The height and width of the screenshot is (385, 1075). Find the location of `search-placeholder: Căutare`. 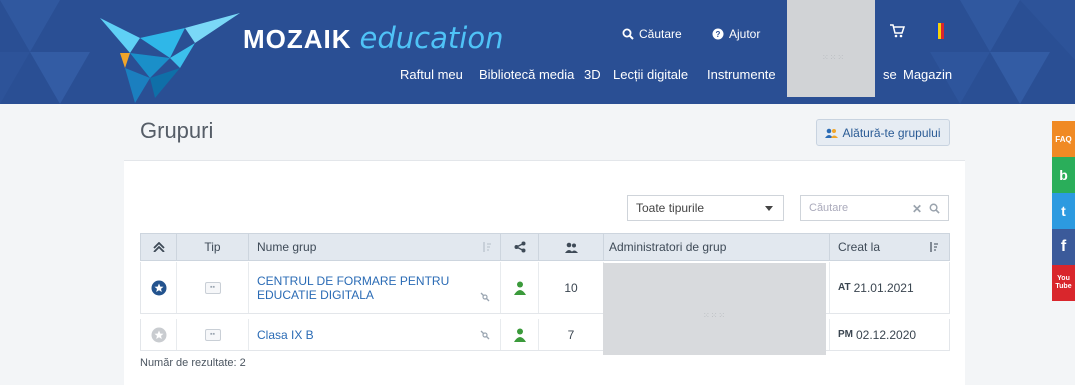

search-placeholder: Căutare is located at coordinates (829, 208).